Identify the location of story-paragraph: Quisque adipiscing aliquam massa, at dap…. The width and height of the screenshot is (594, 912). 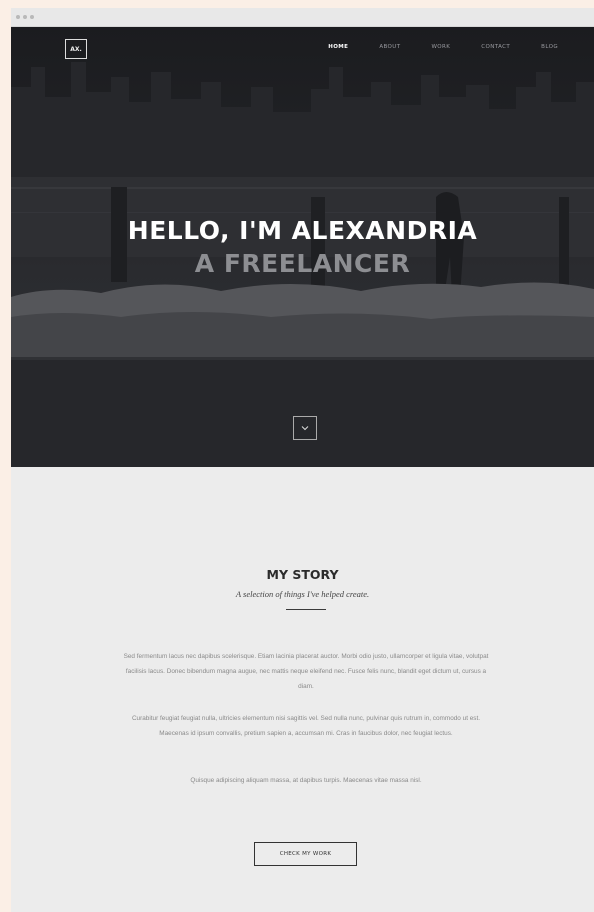
(306, 780).